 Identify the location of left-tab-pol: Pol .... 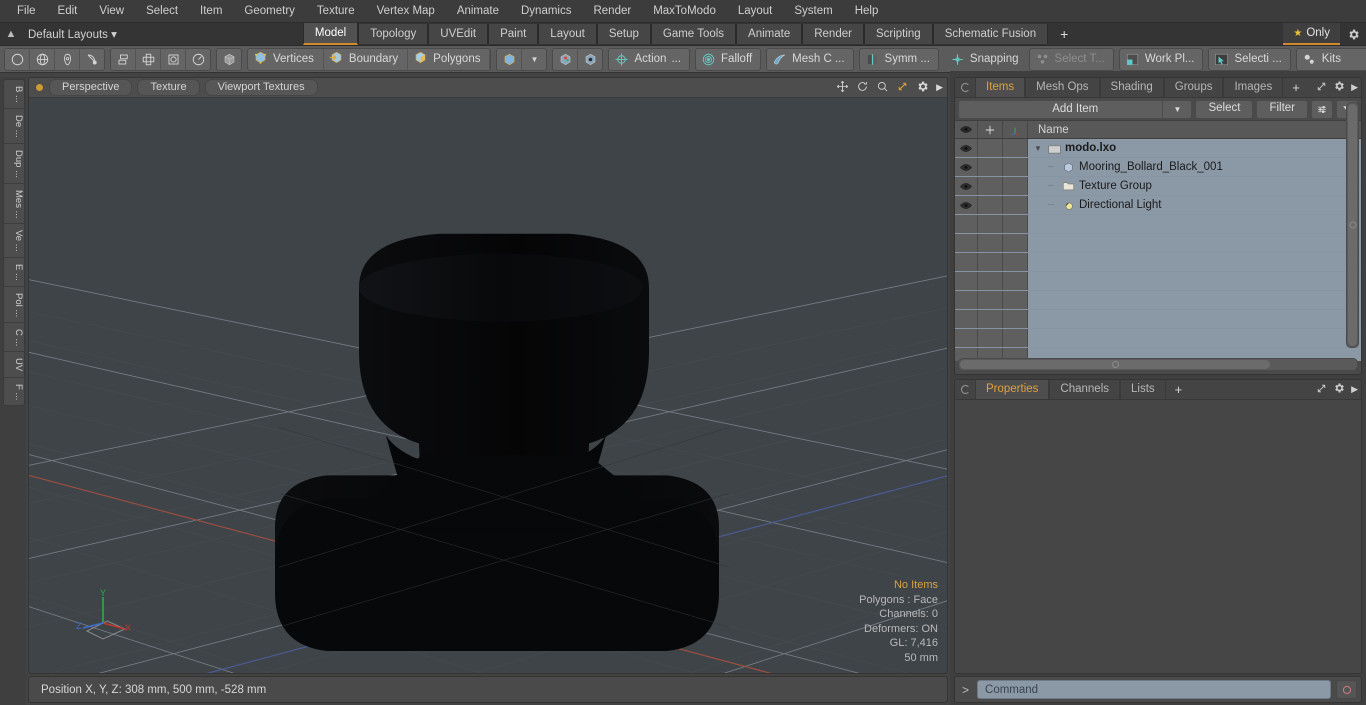
(14, 305).